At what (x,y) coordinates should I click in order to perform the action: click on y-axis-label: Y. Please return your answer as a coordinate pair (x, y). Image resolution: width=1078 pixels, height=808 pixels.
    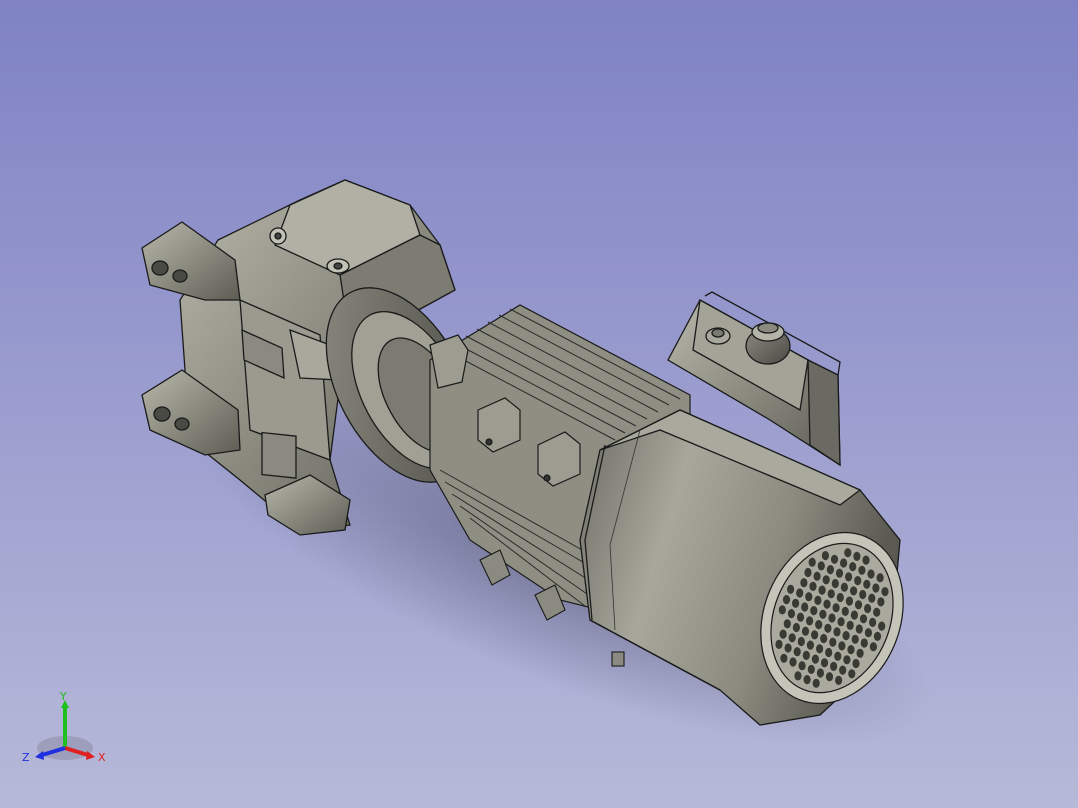
    Looking at the image, I should click on (63, 696).